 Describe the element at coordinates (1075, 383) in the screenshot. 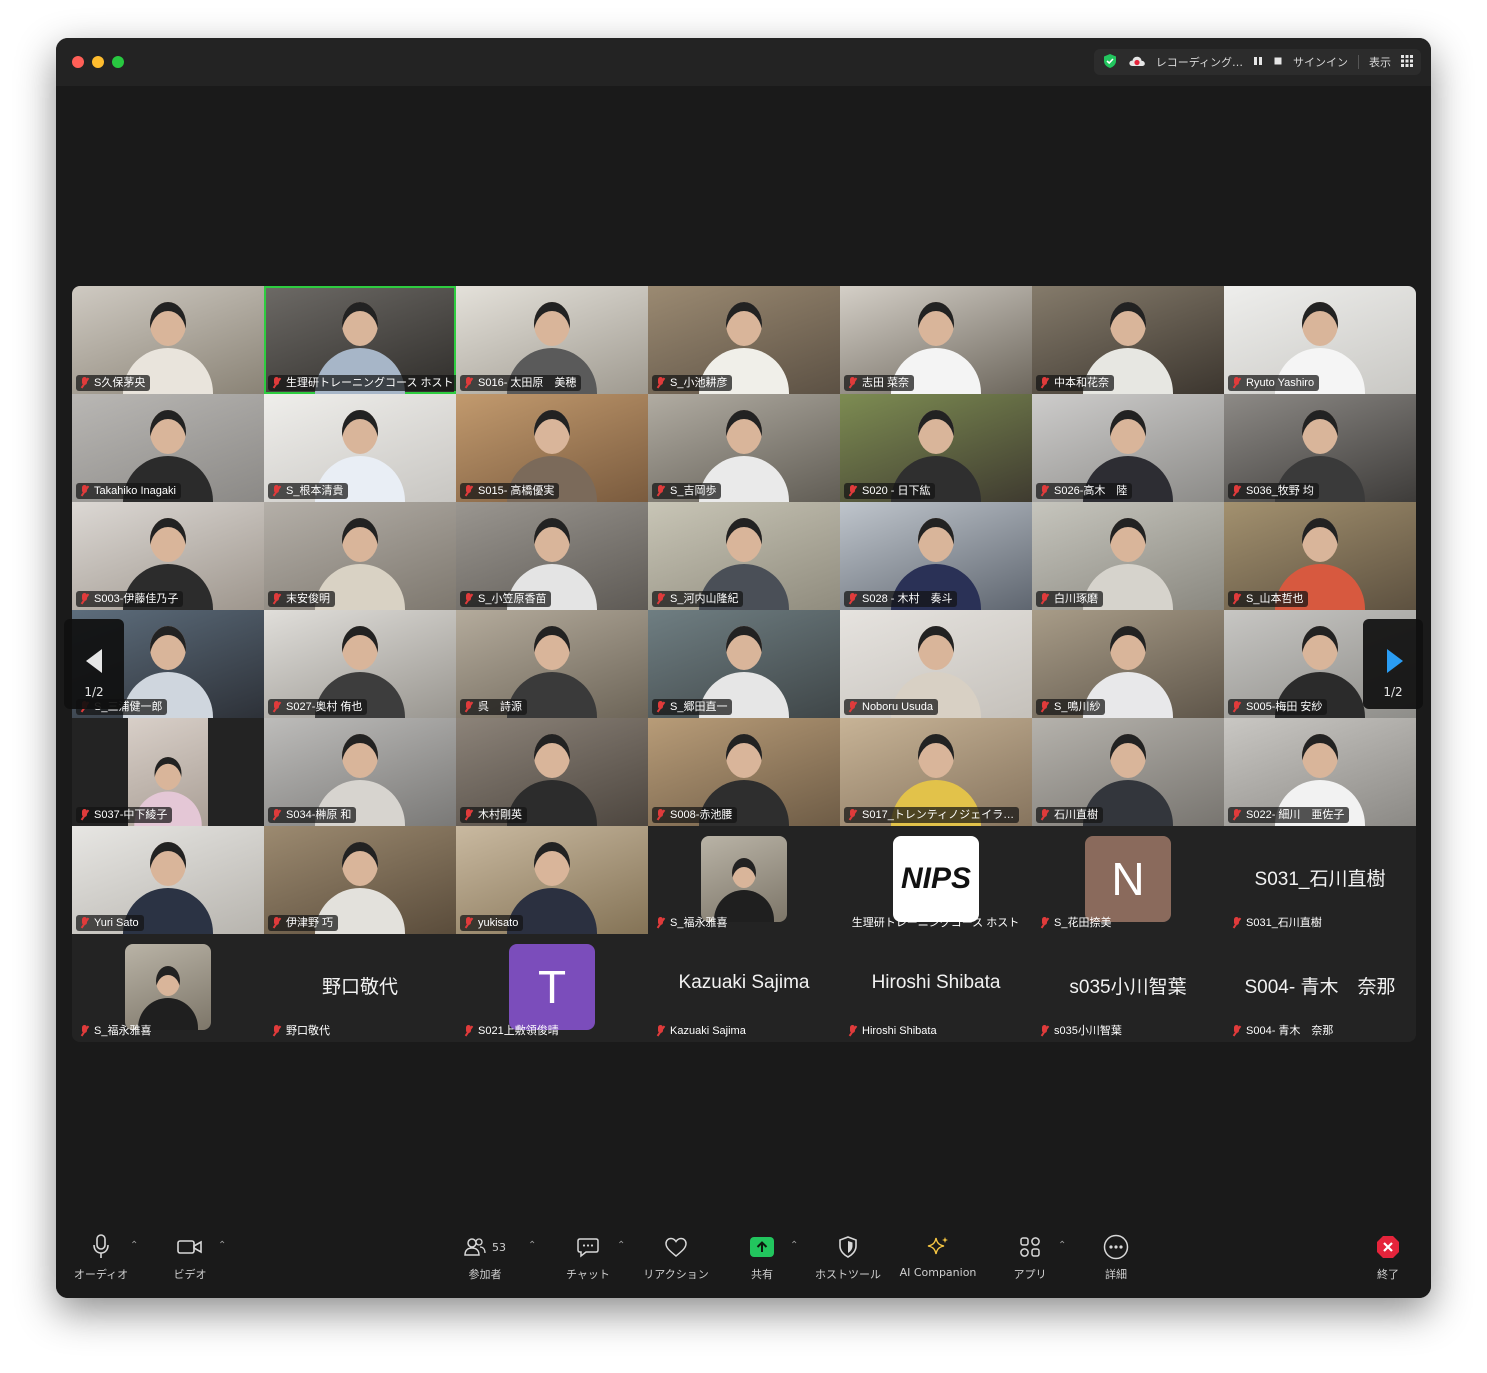

I see `participant-name-tag: 中本和花奈` at that location.